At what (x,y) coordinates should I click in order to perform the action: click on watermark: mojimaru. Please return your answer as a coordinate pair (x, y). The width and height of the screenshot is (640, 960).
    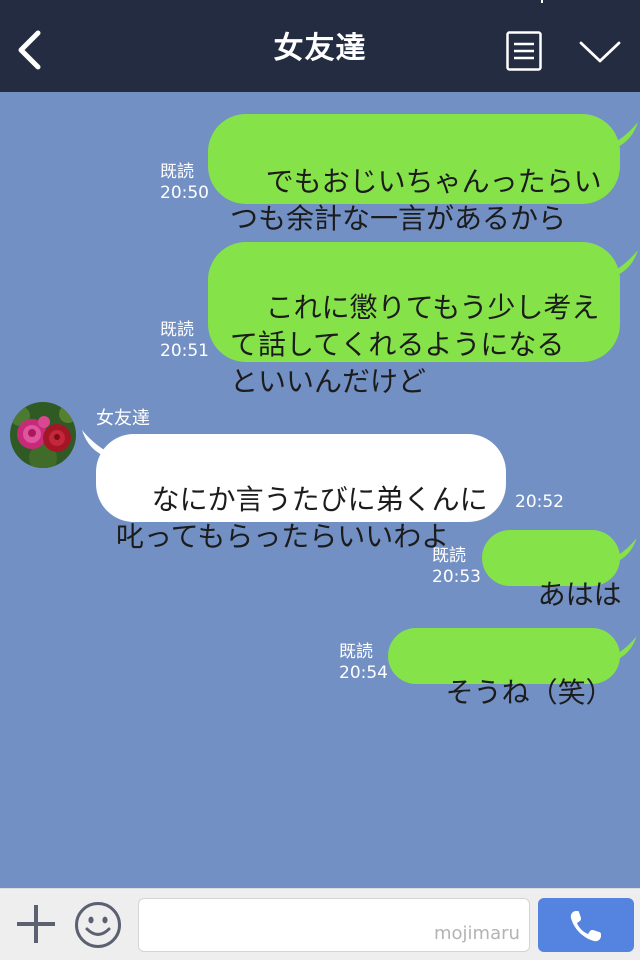
    Looking at the image, I should click on (477, 933).